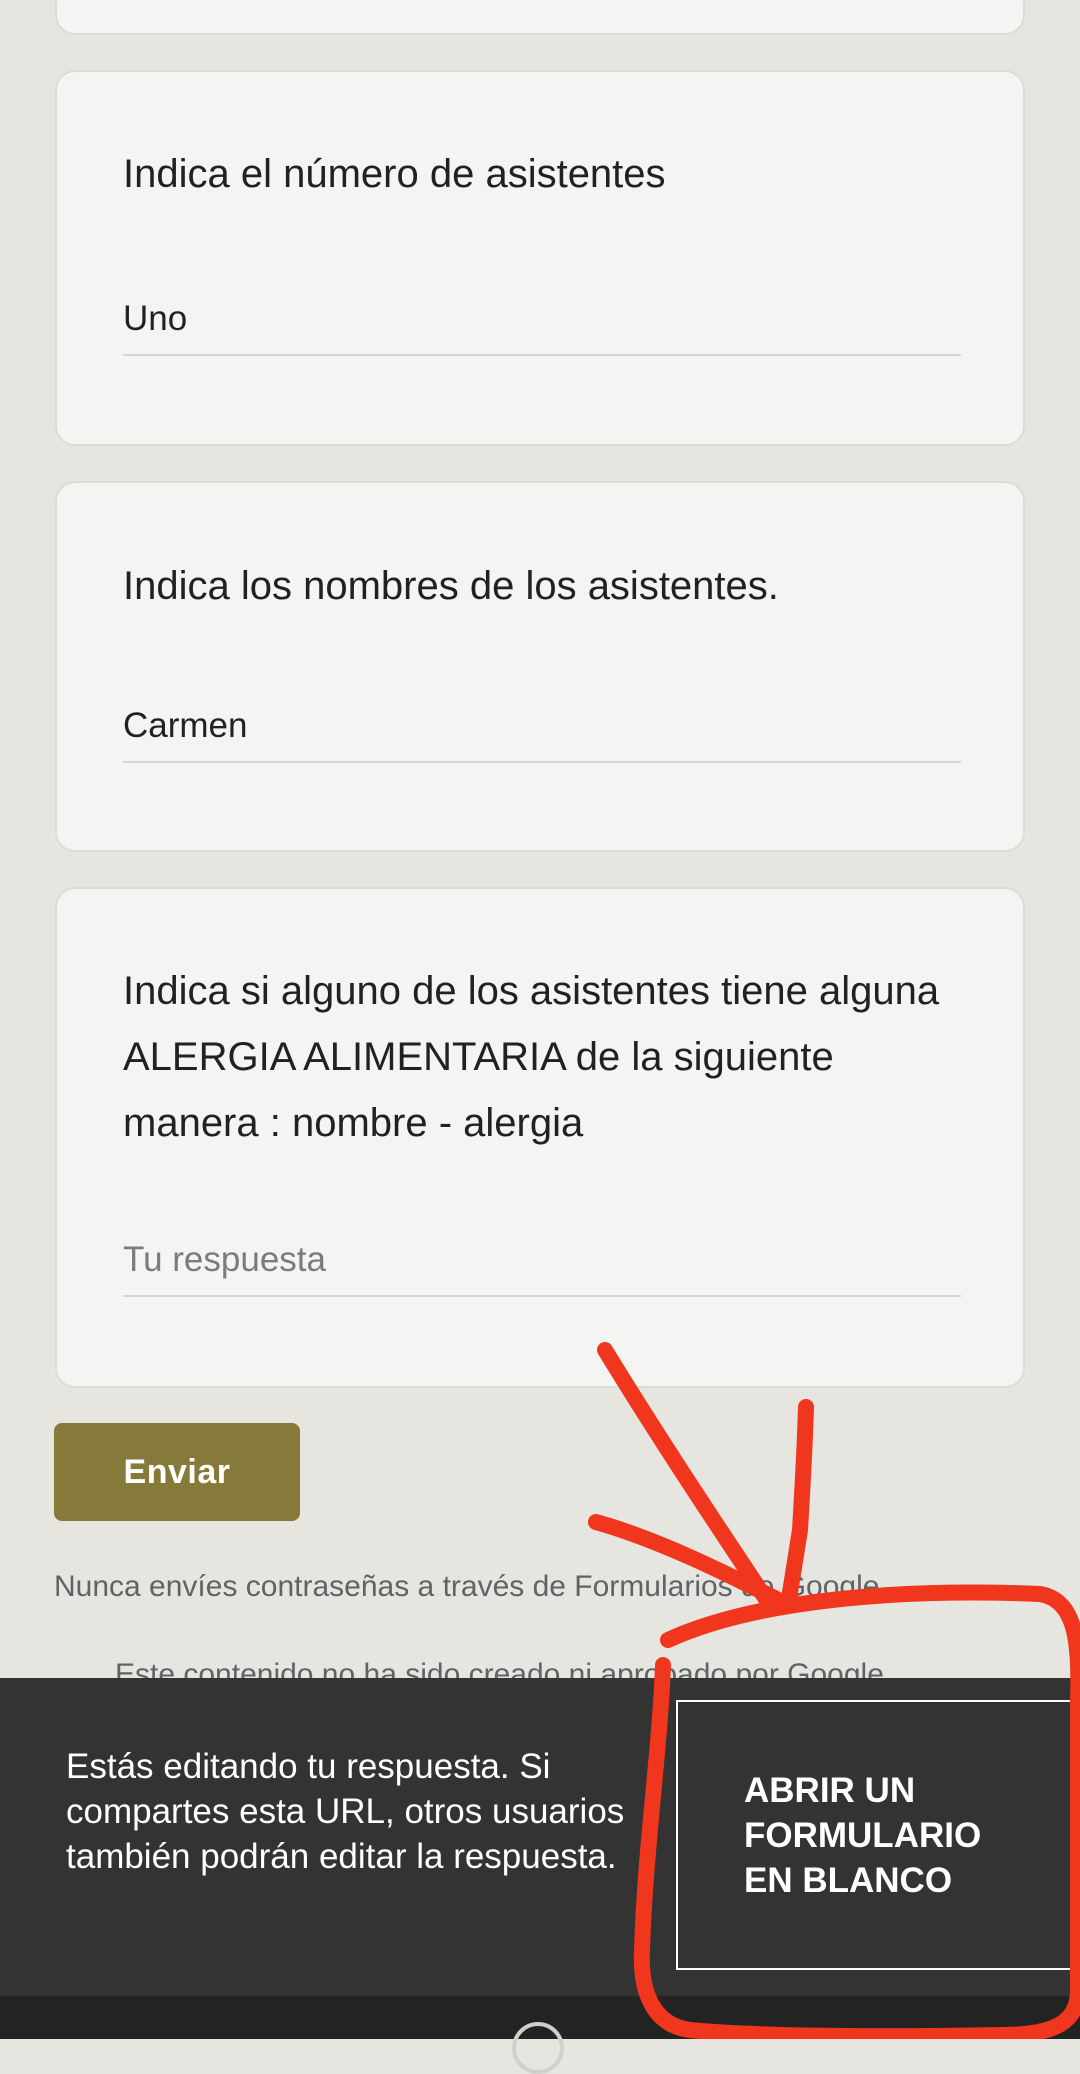 The image size is (1080, 2074). Describe the element at coordinates (394, 174) in the screenshot. I see `question-title: Indica el número de asistentes` at that location.